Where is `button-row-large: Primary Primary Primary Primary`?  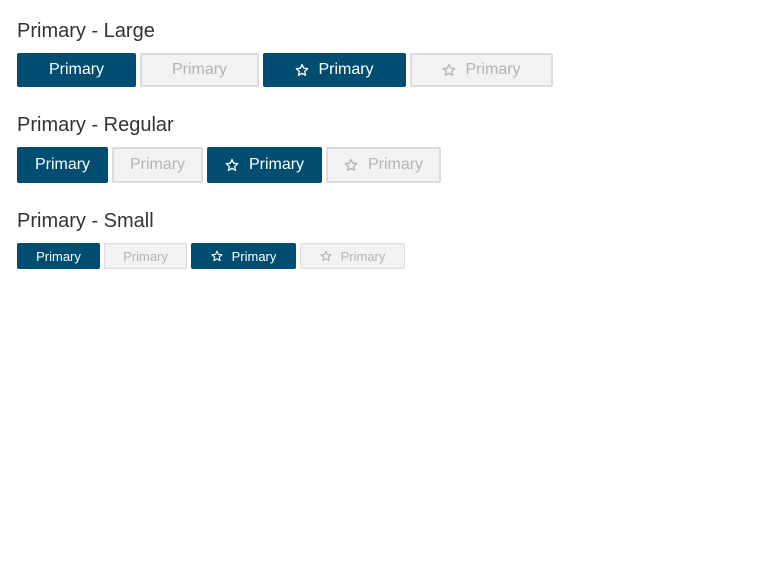
button-row-large: Primary Primary Primary Primary is located at coordinates (287, 70).